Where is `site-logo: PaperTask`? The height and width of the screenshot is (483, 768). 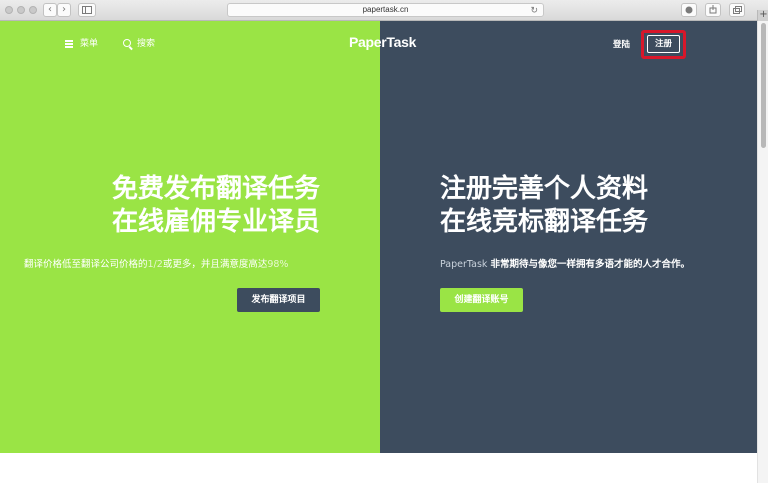 site-logo: PaperTask is located at coordinates (382, 42).